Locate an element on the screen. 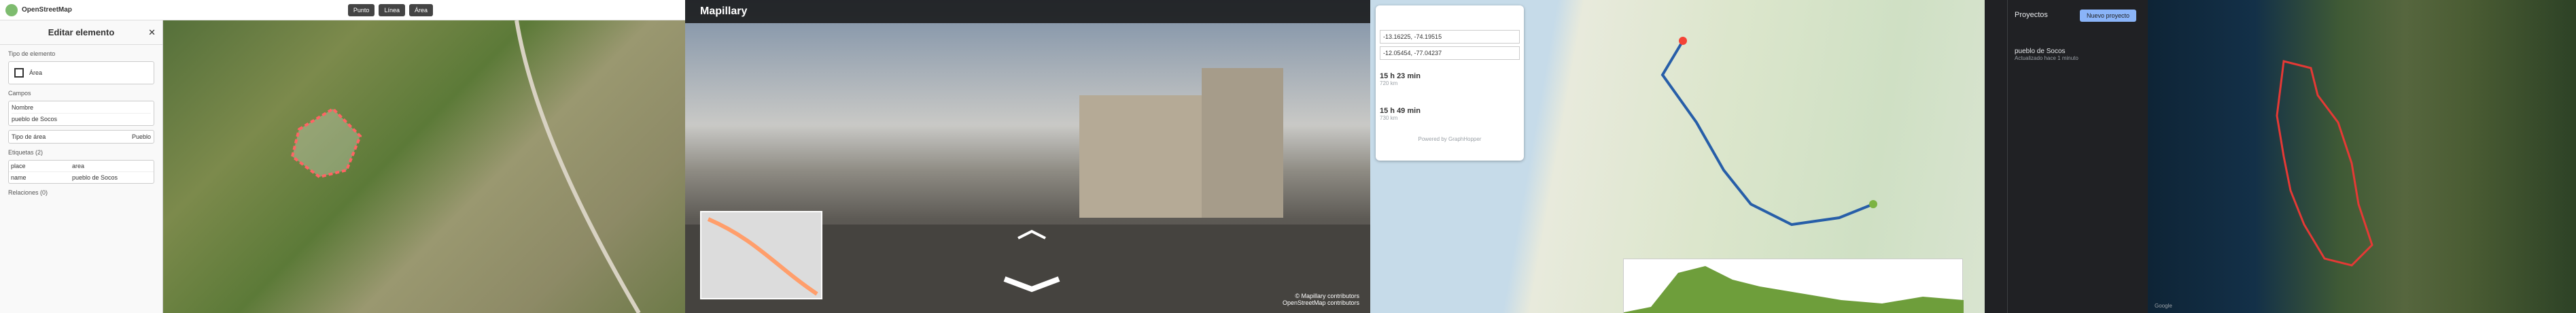  area-icon is located at coordinates (19, 73).